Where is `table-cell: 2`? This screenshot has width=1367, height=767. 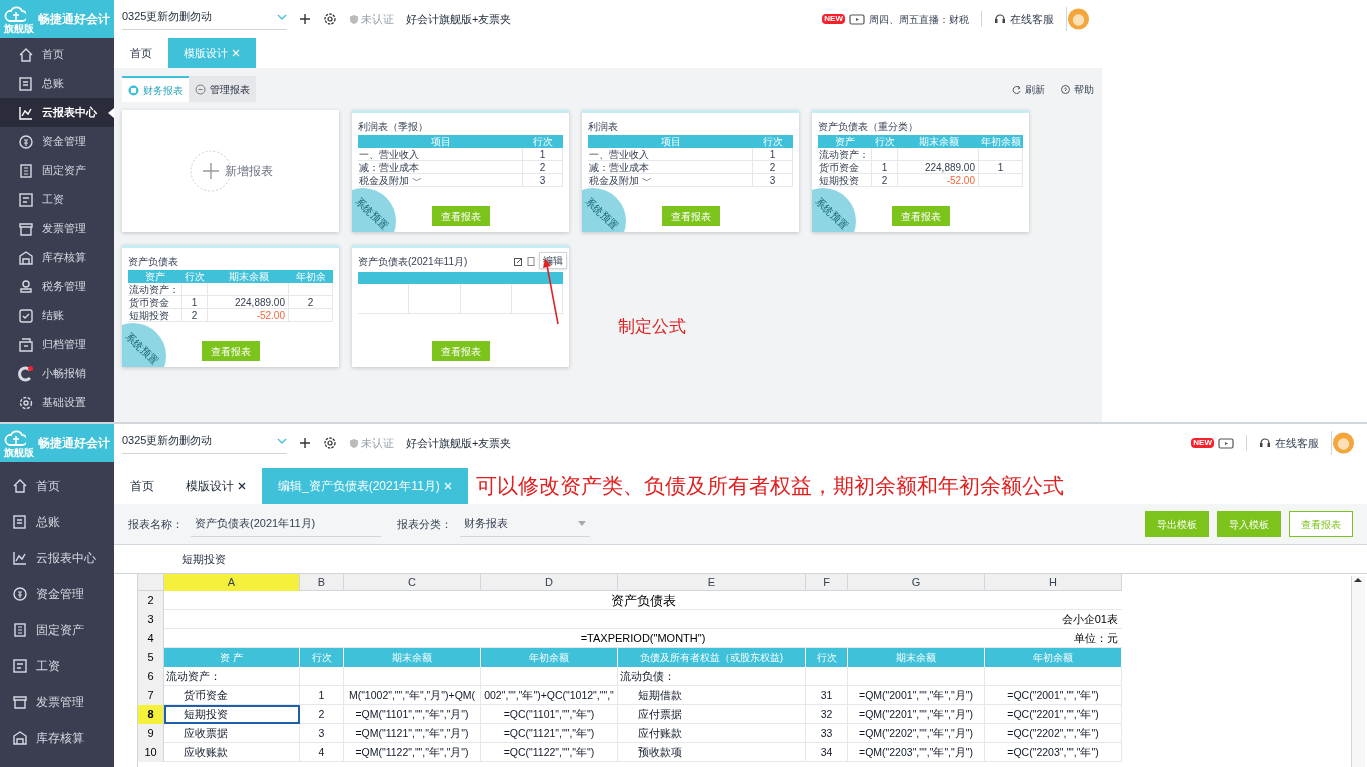
table-cell: 2 is located at coordinates (773, 167).